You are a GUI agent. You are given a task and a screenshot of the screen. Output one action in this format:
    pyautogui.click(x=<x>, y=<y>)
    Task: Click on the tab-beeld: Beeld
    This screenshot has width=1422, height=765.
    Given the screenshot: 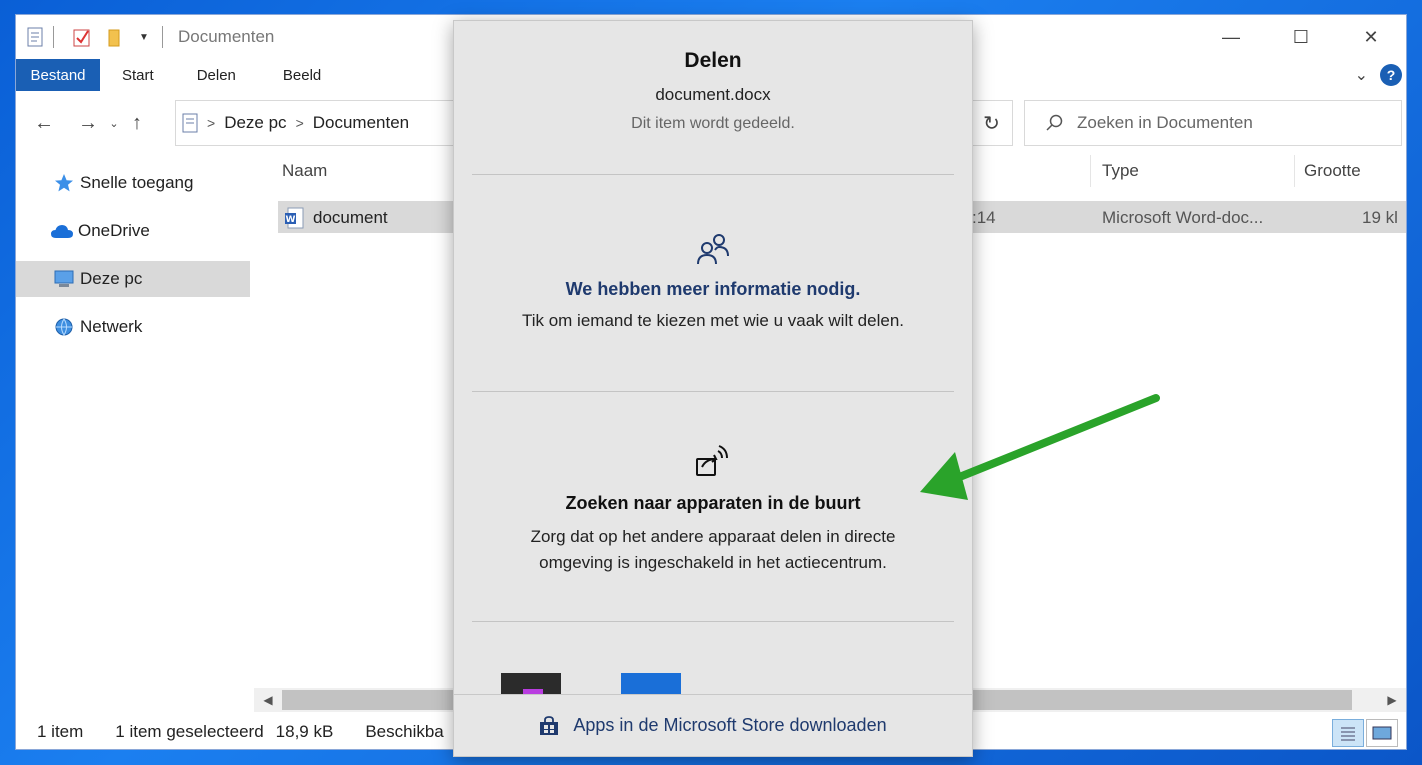 What is the action you would take?
    pyautogui.click(x=293, y=75)
    